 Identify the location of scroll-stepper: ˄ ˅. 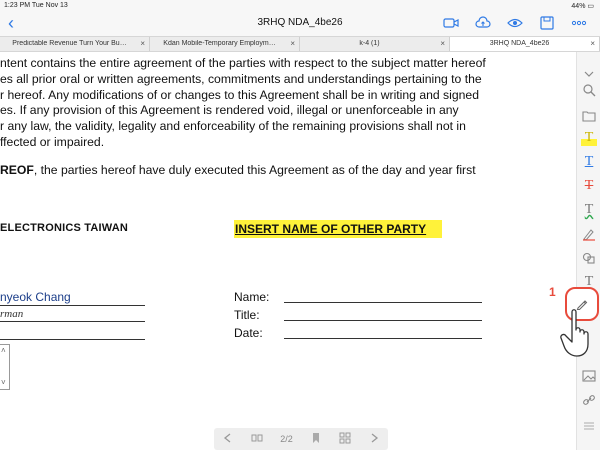
(5, 367).